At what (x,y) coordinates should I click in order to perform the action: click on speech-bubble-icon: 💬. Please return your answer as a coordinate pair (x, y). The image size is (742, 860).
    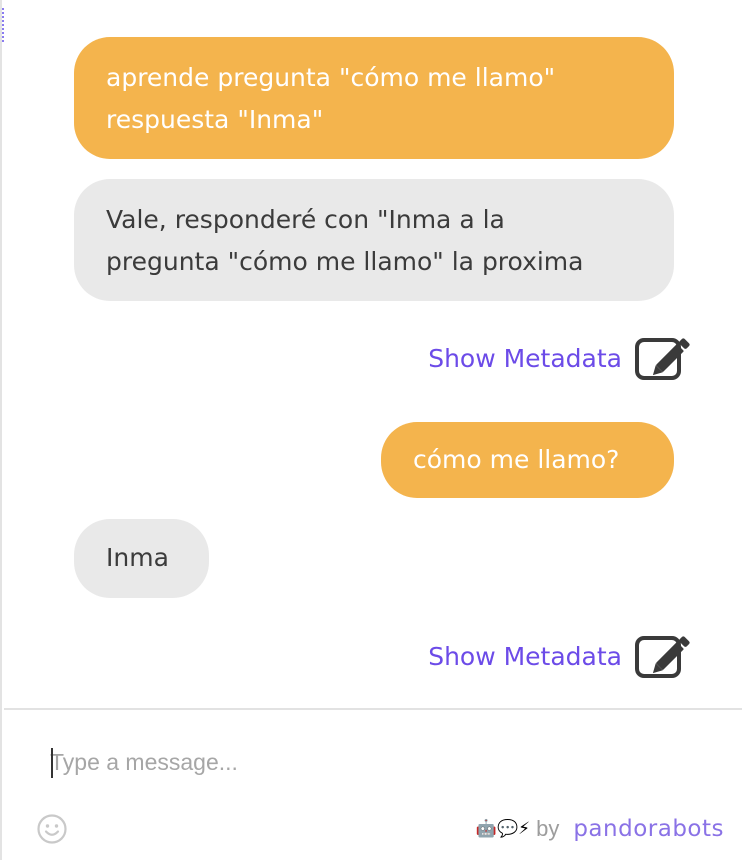
    Looking at the image, I should click on (507, 829).